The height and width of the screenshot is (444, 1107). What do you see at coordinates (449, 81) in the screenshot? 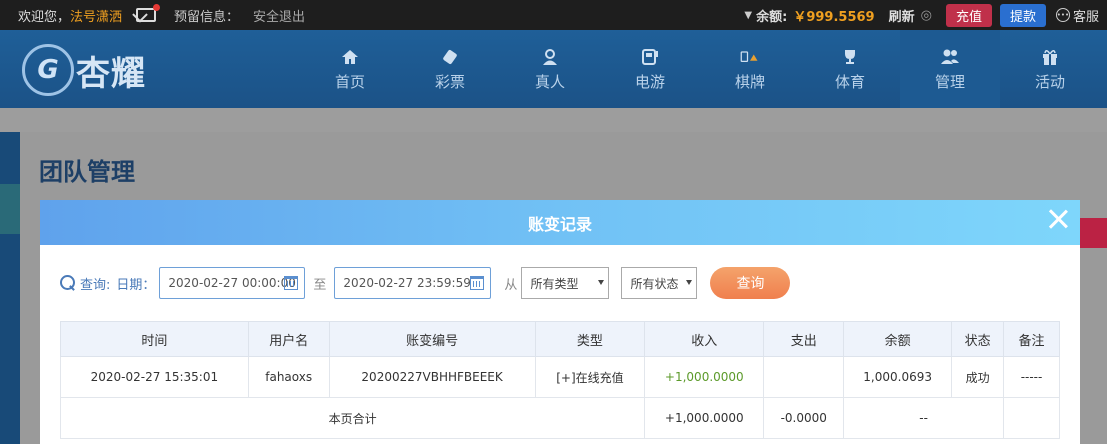
I see `nav-label: 彩票` at bounding box center [449, 81].